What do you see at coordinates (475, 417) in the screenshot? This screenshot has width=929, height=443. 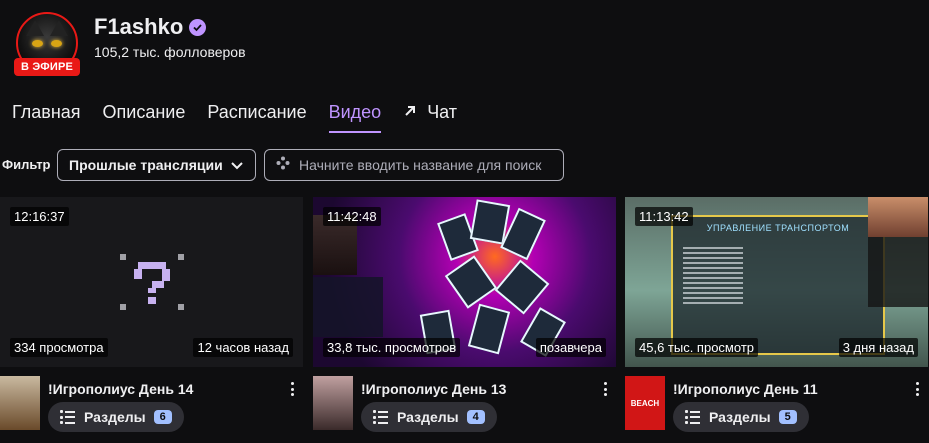 I see `chapters-count: 4` at bounding box center [475, 417].